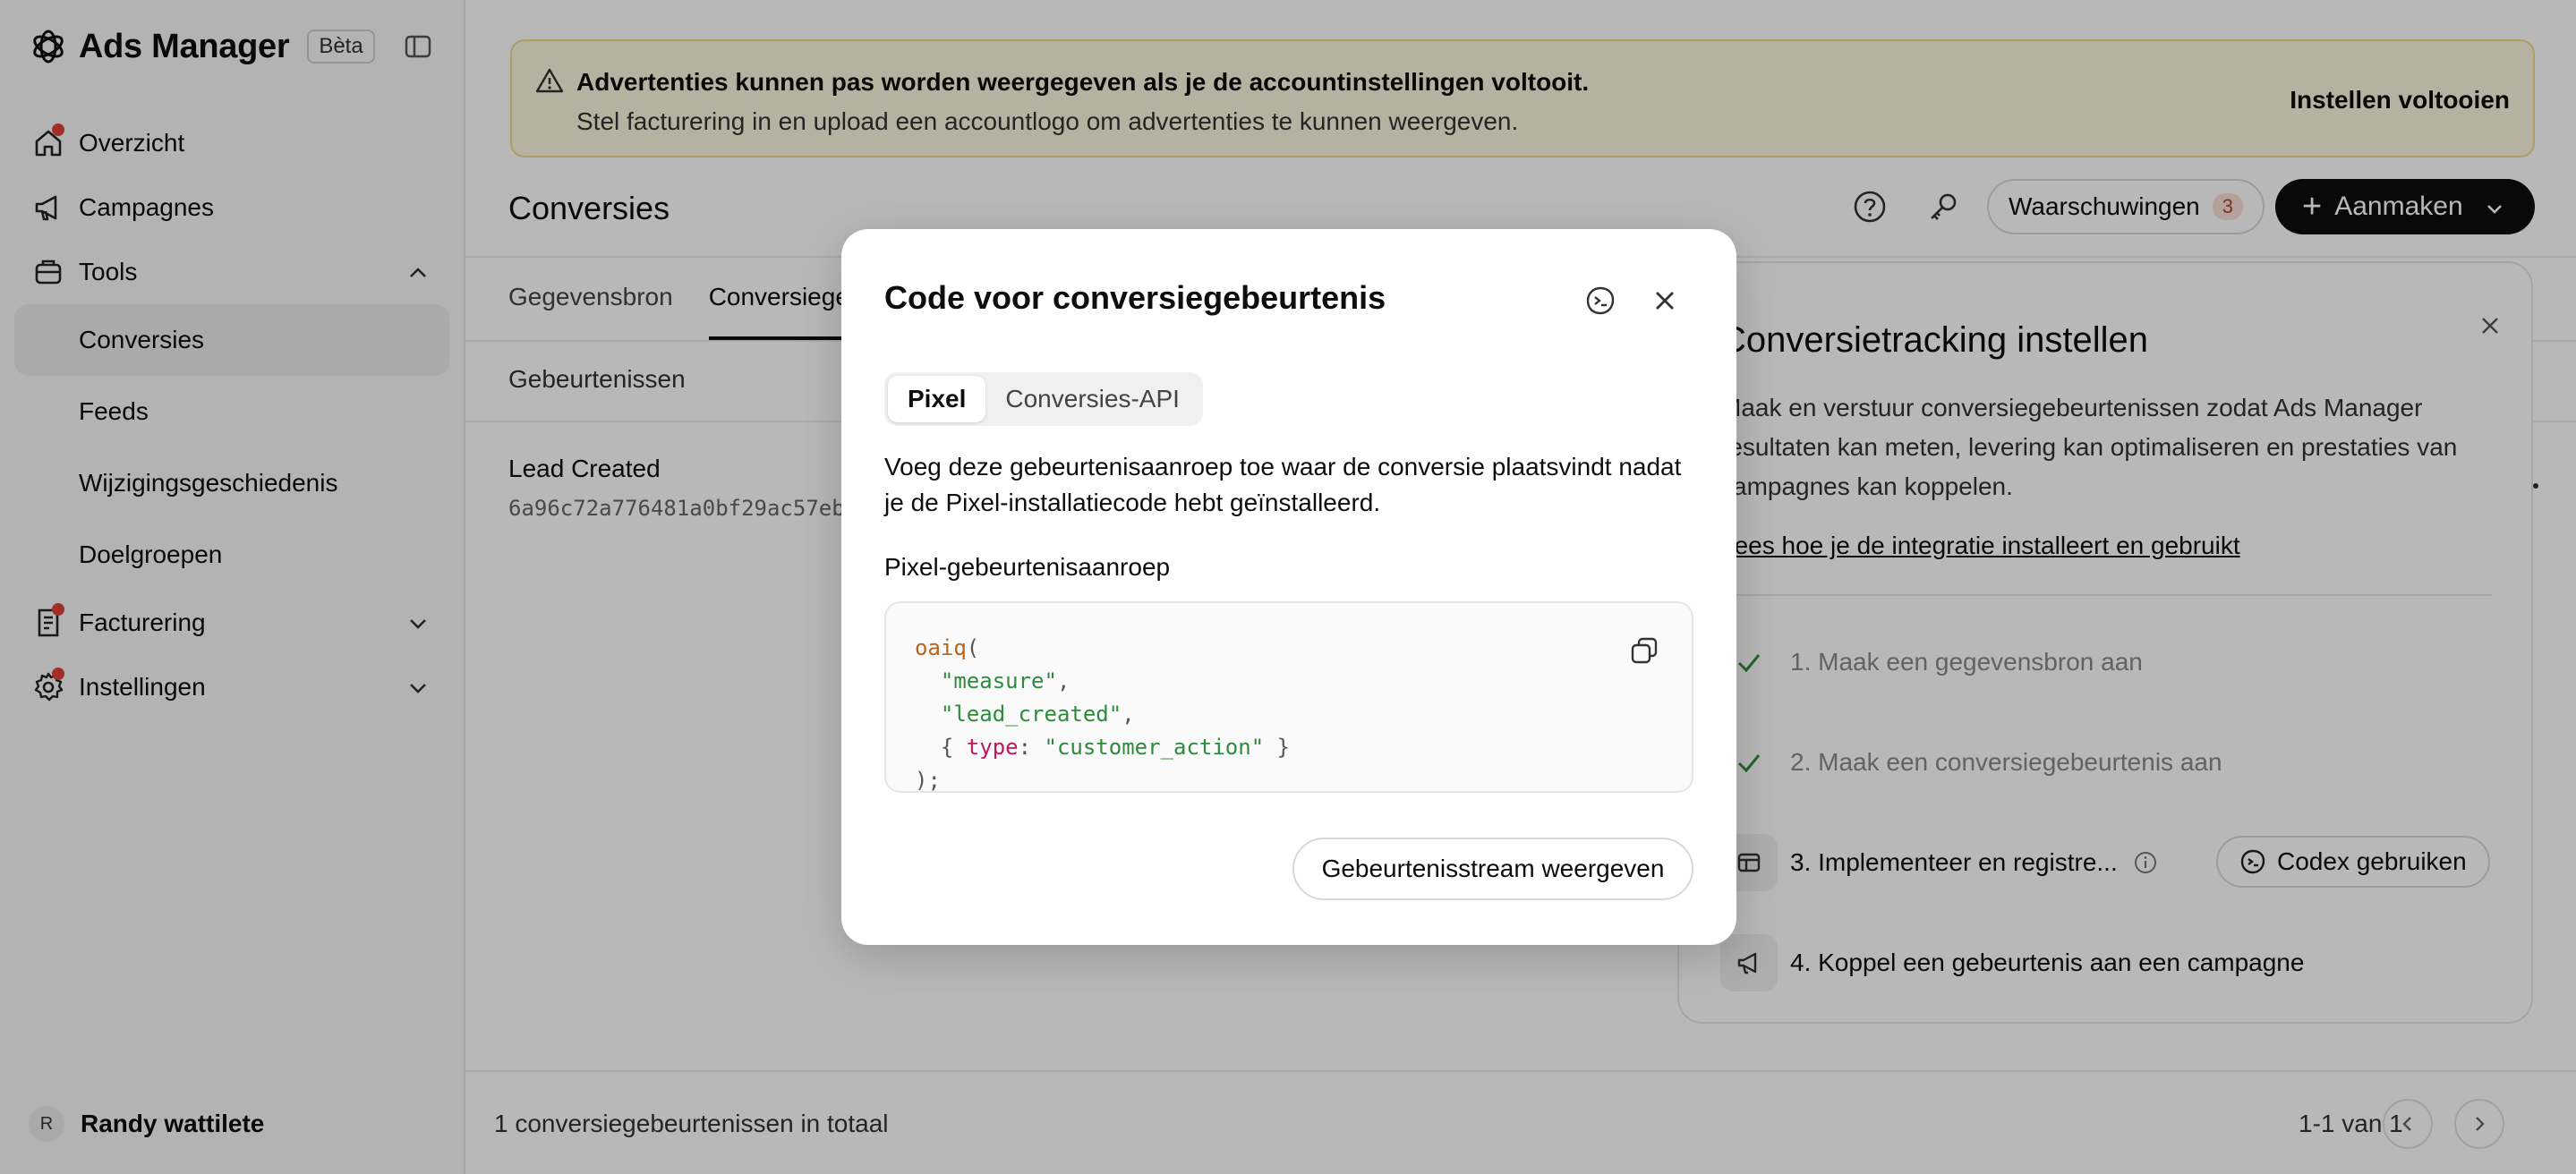 The image size is (2576, 1174). What do you see at coordinates (1665, 300) in the screenshot?
I see `close-icon` at bounding box center [1665, 300].